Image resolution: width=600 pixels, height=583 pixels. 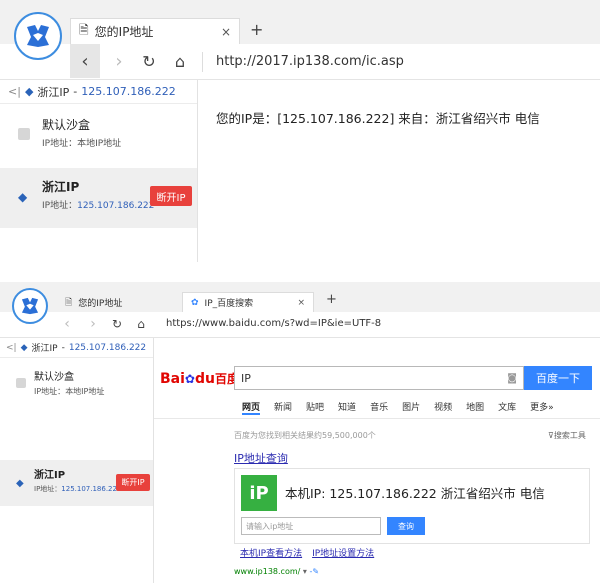 I want to click on tab-strip: 🗎 您的IP地址 × +, so click(x=300, y=30).